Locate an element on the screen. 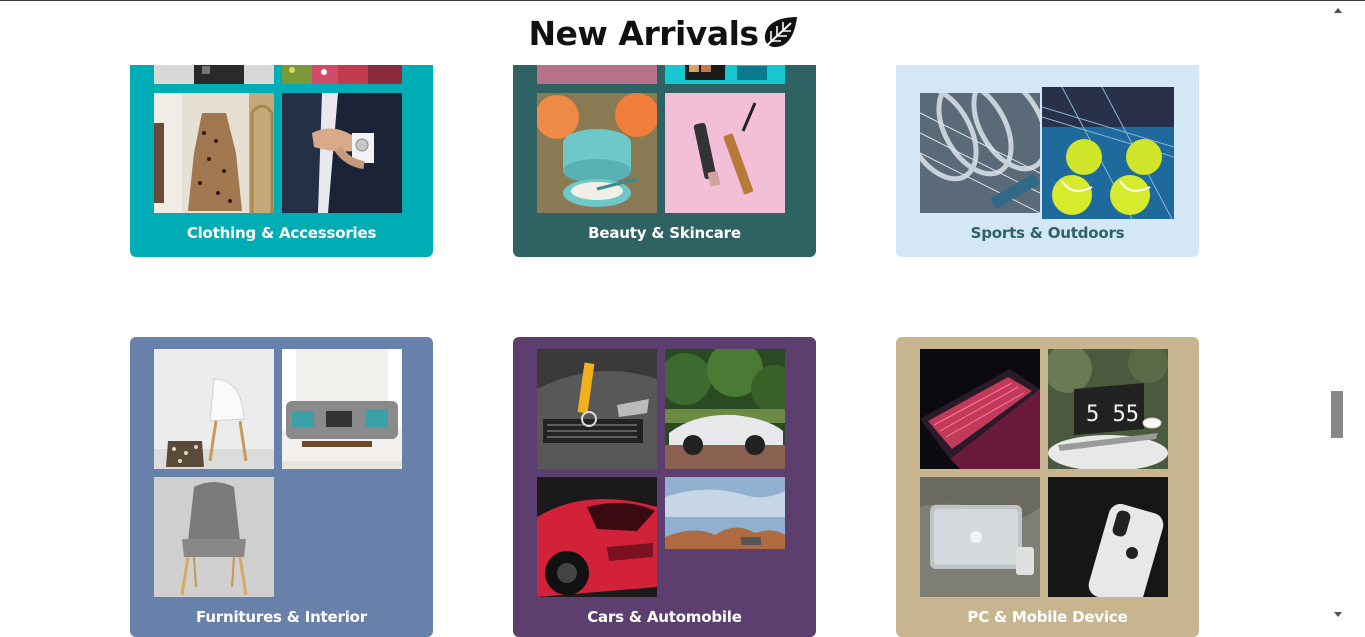  product-image-white-sports-car is located at coordinates (725, 409).